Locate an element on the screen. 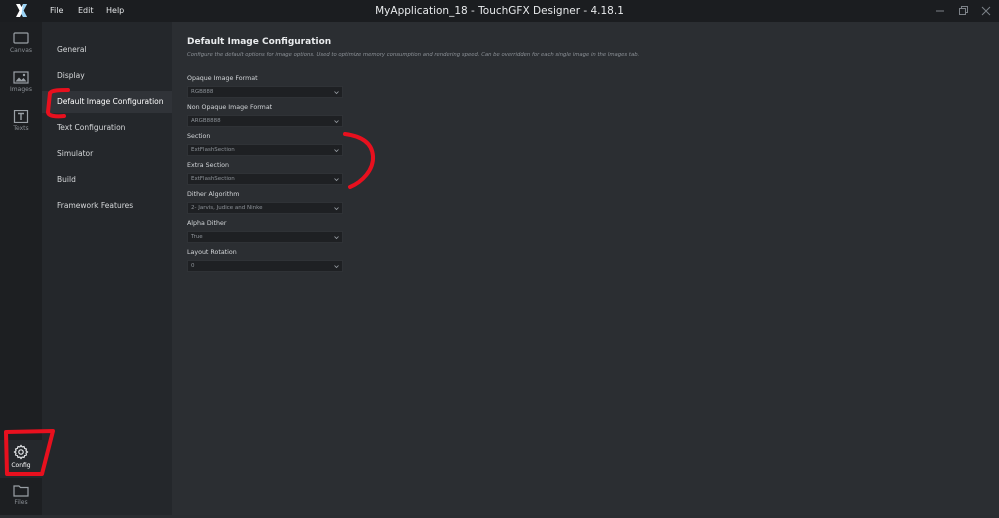 This screenshot has width=999, height=518. touchgfx-logo-icon is located at coordinates (21, 10).